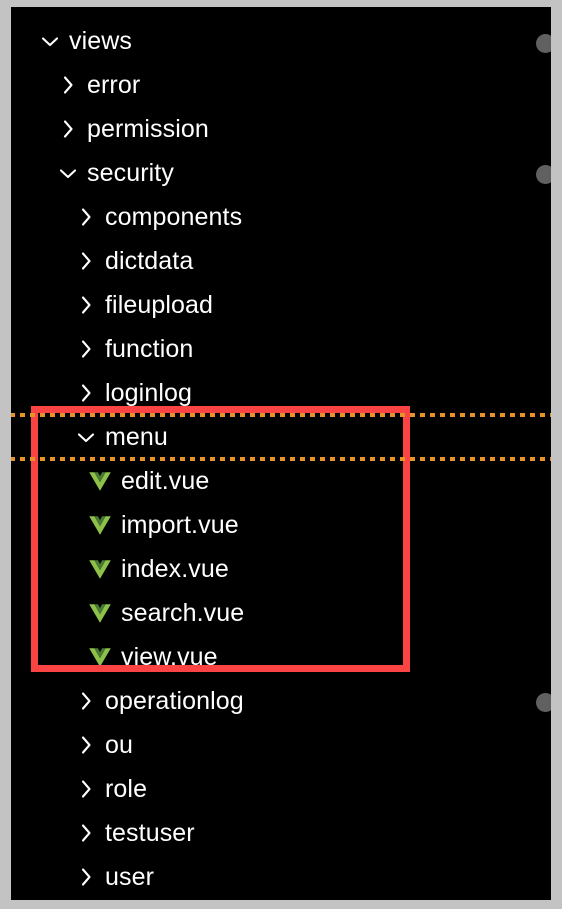  What do you see at coordinates (281, 525) in the screenshot?
I see `tree-file-import-vue: import.vue` at bounding box center [281, 525].